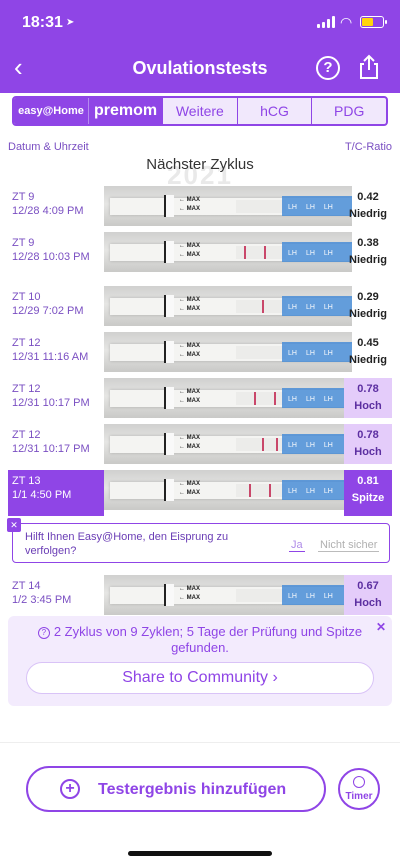  What do you see at coordinates (368, 444) in the screenshot?
I see `tc-ratio: 0.78 Hoch` at bounding box center [368, 444].